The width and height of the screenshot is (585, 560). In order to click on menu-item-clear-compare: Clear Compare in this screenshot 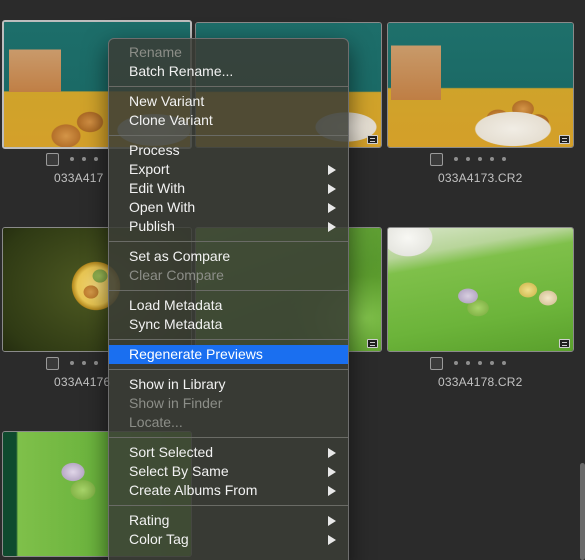, I will do `click(228, 275)`.